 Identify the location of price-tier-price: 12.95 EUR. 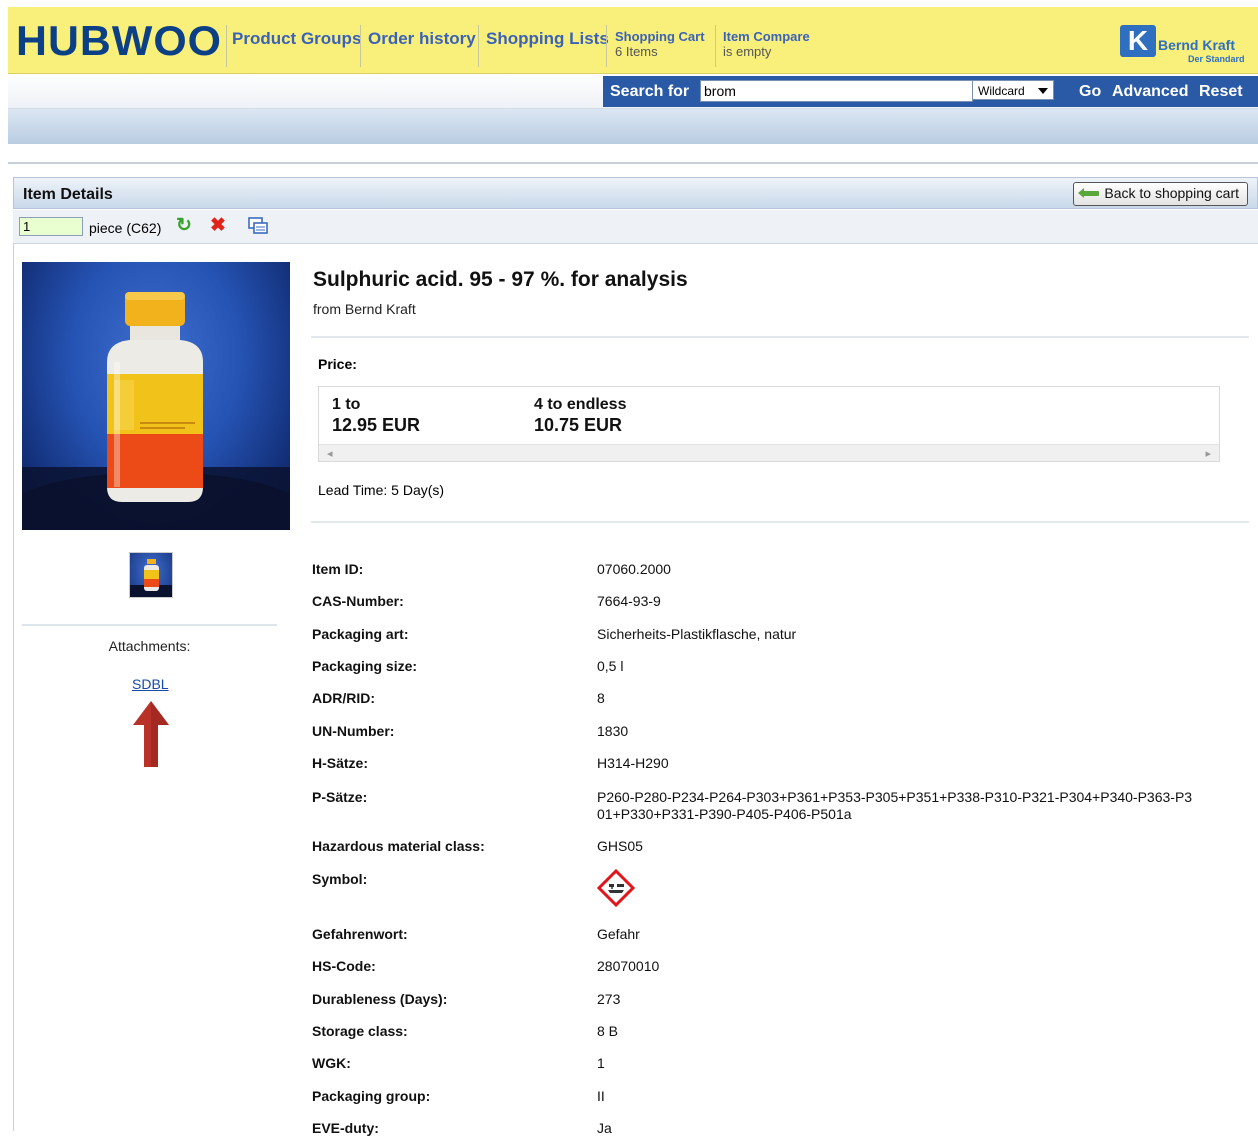
(376, 425).